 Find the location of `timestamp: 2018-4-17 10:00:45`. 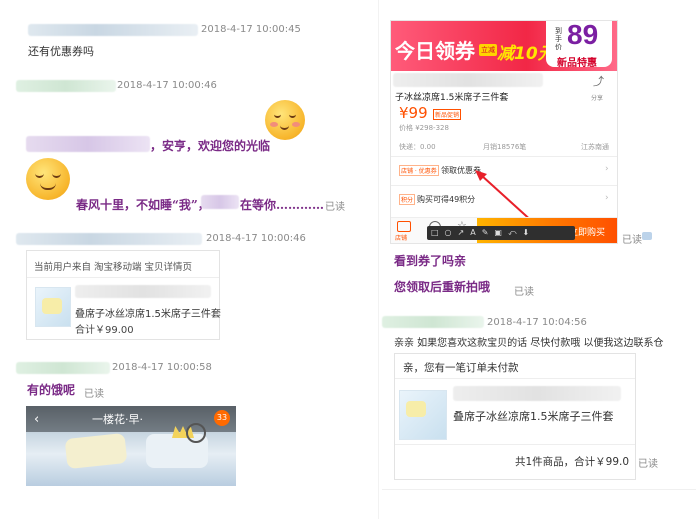

timestamp: 2018-4-17 10:00:45 is located at coordinates (251, 29).